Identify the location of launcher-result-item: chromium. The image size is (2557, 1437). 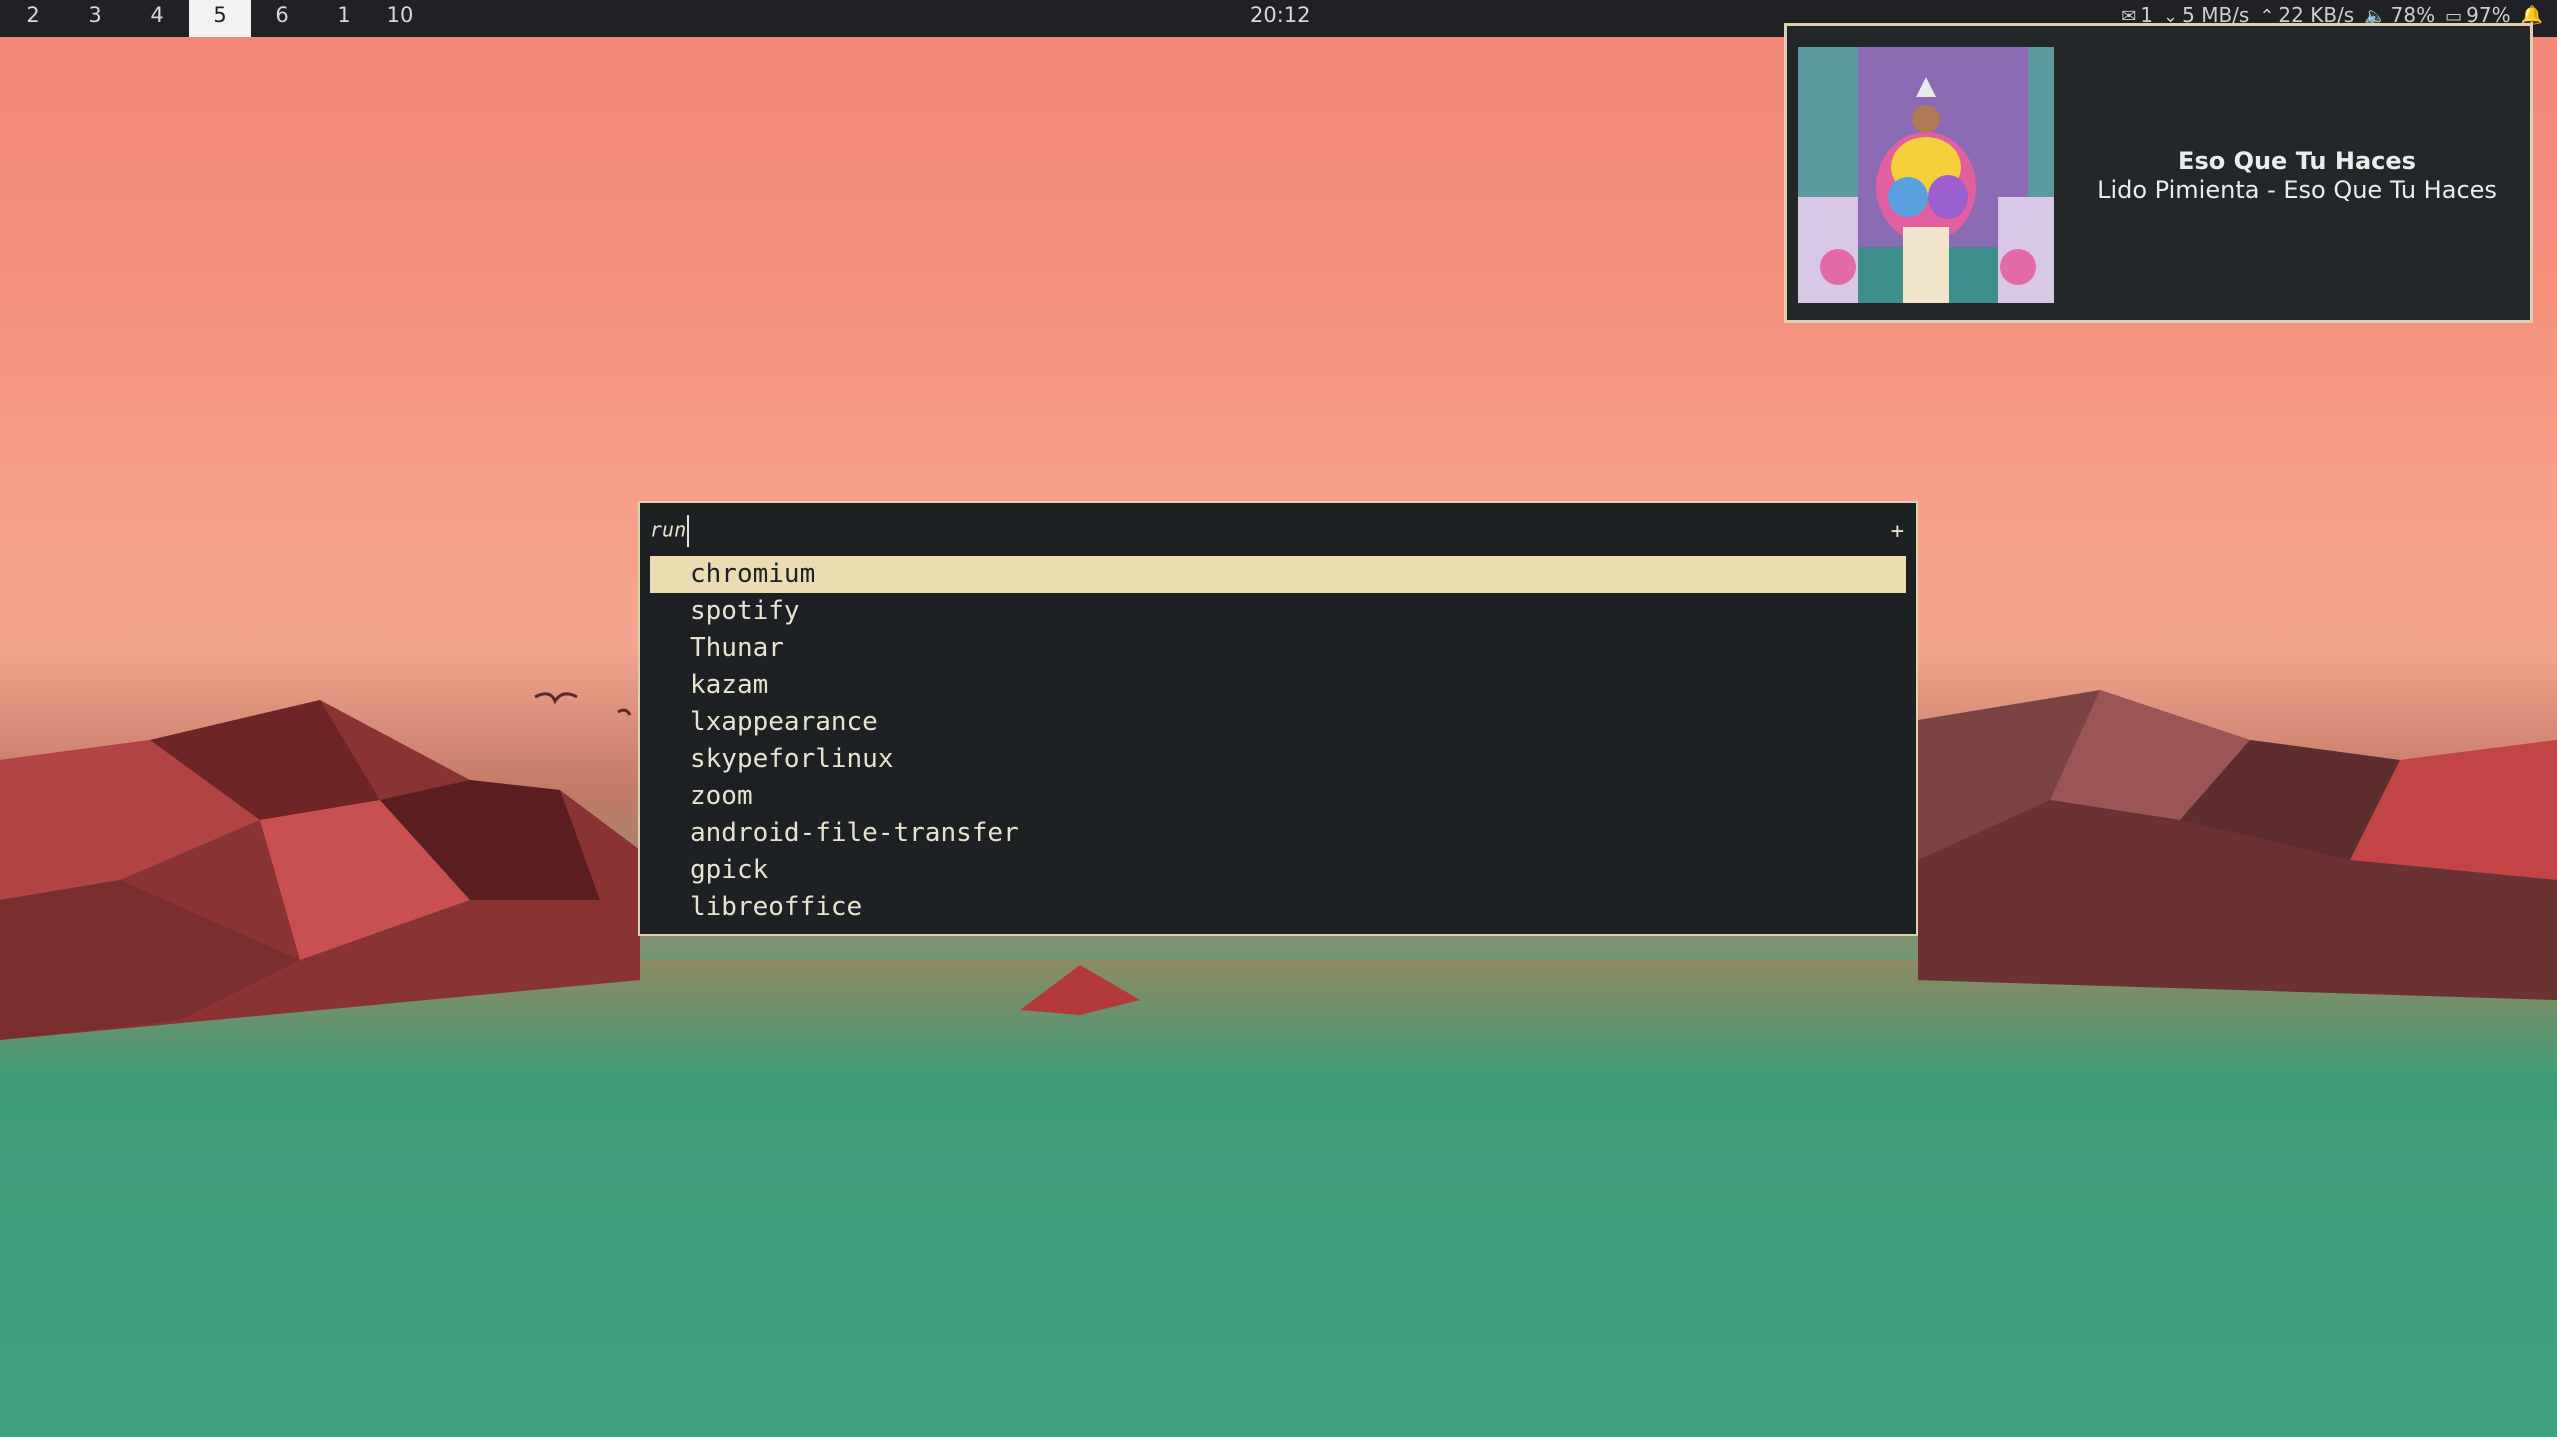
(1278, 574).